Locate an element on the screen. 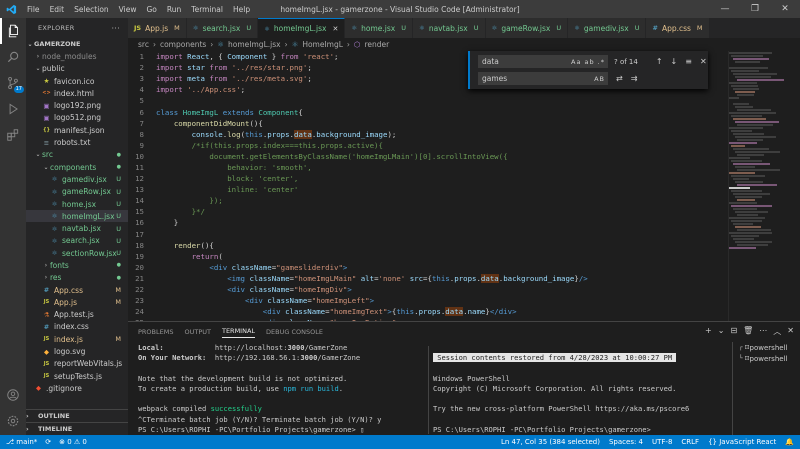  kill-terminal-icon: 🗑 is located at coordinates (748, 331).